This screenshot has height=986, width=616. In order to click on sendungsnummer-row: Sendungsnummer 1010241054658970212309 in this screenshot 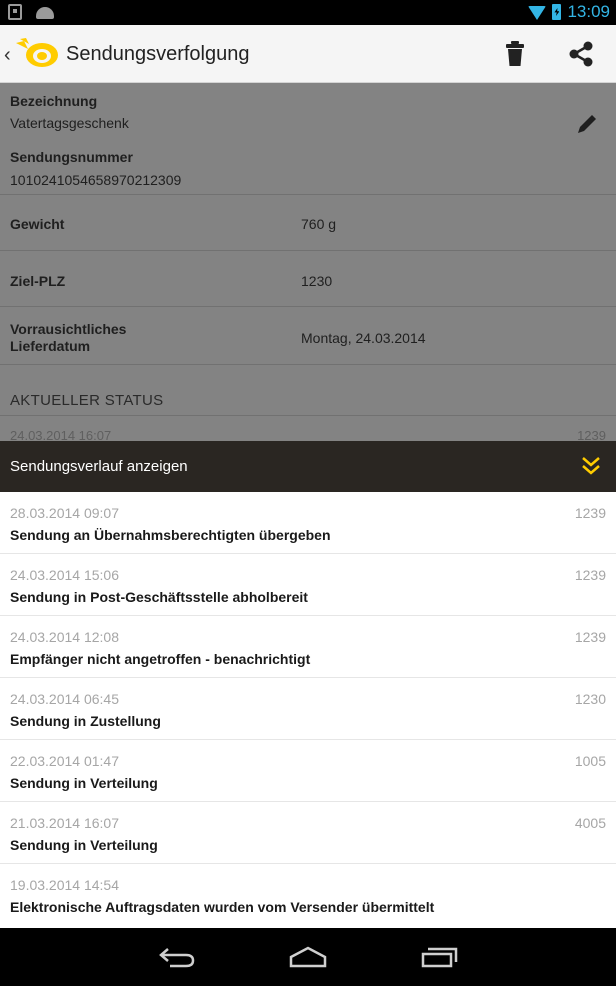, I will do `click(308, 167)`.